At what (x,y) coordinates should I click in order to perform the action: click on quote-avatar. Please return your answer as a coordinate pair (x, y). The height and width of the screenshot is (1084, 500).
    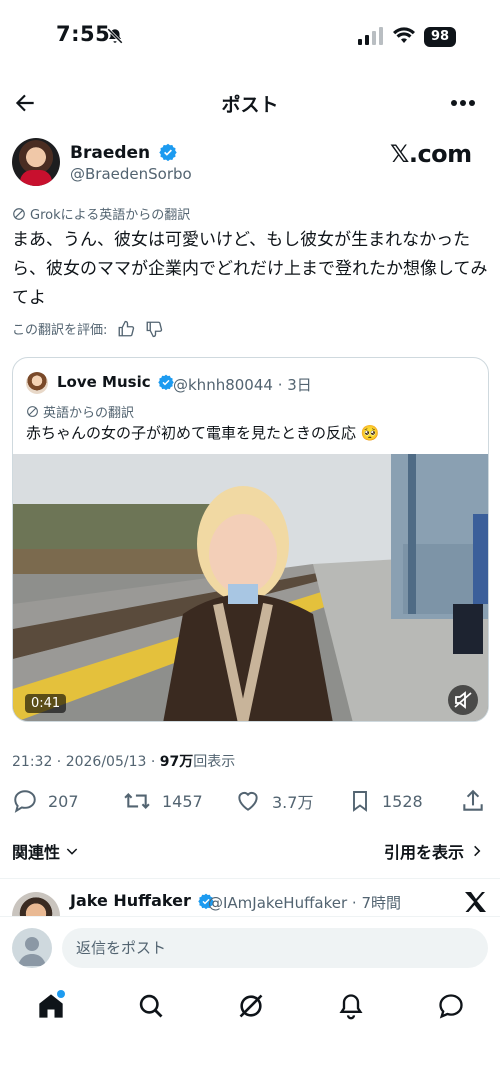
    Looking at the image, I should click on (37, 383).